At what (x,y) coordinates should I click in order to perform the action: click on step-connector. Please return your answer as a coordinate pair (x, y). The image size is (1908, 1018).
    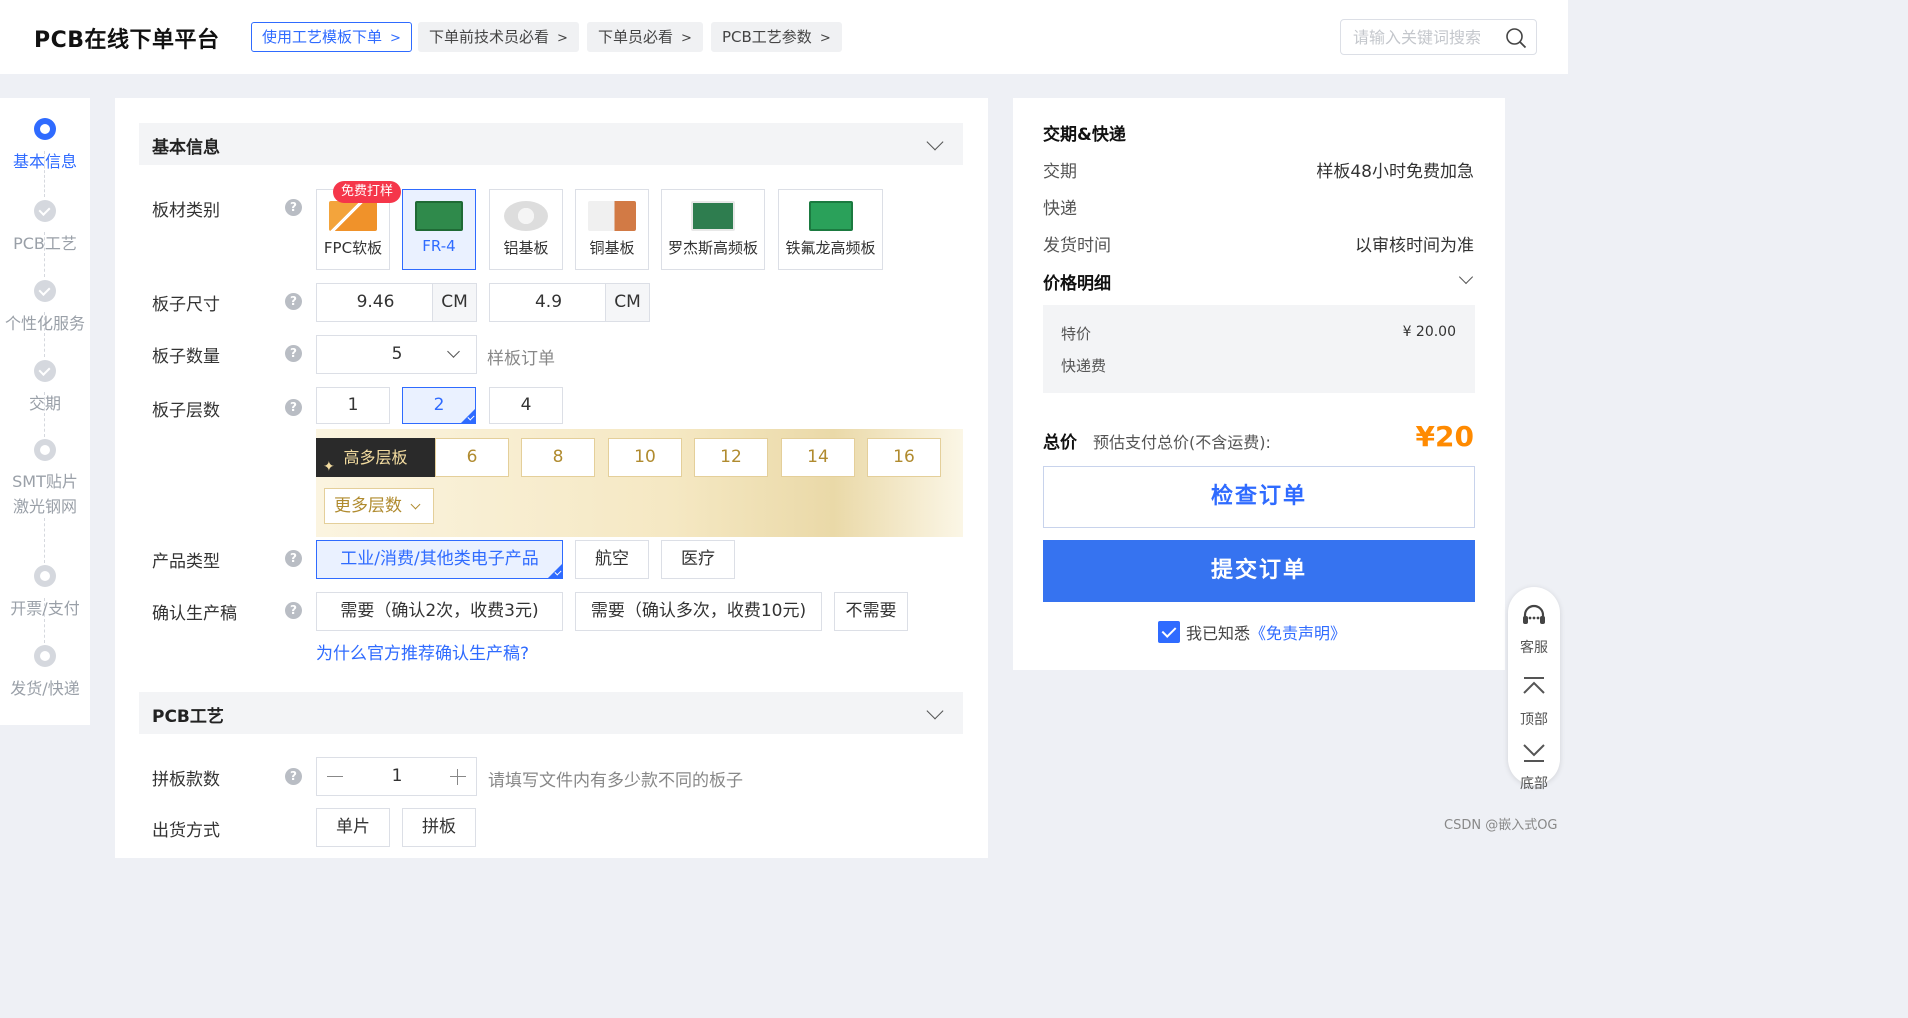
    Looking at the image, I should click on (44, 540).